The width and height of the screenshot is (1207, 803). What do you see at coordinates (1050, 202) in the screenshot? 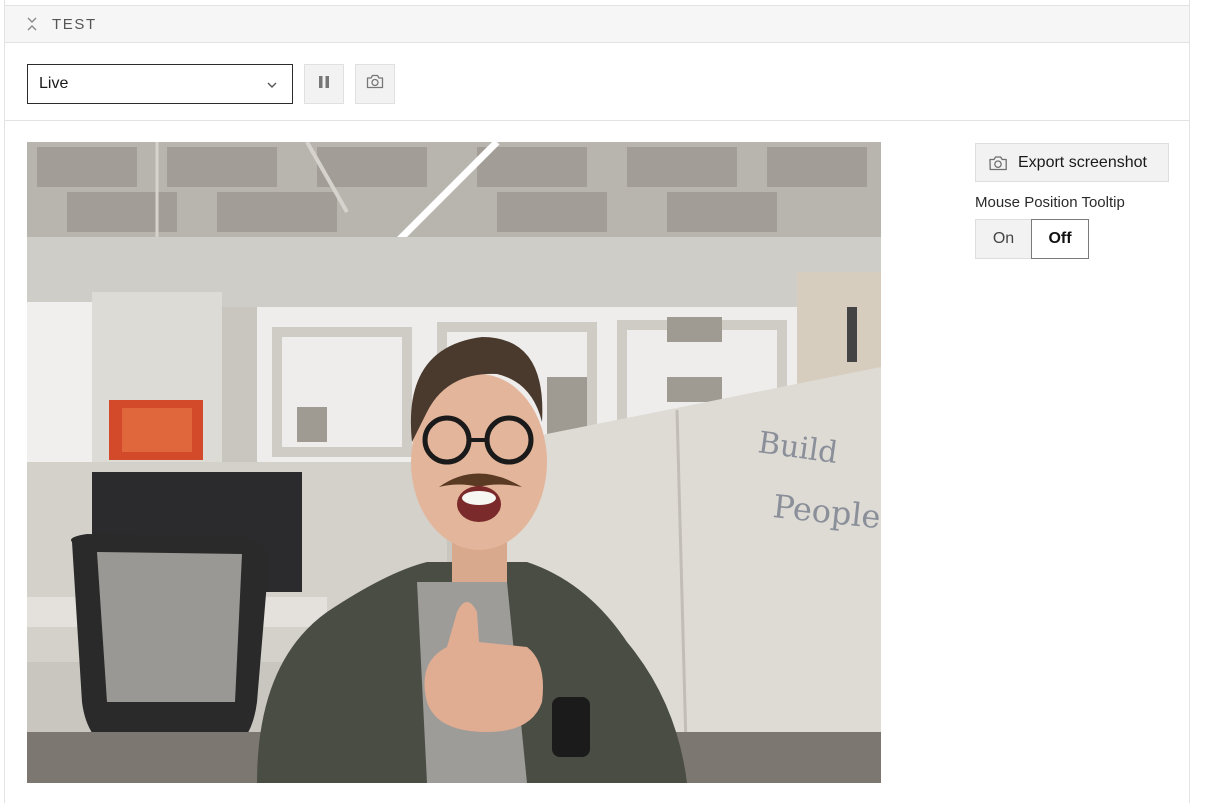
I see `mouse-position-tooltip-label: Mouse Position Tooltip` at bounding box center [1050, 202].